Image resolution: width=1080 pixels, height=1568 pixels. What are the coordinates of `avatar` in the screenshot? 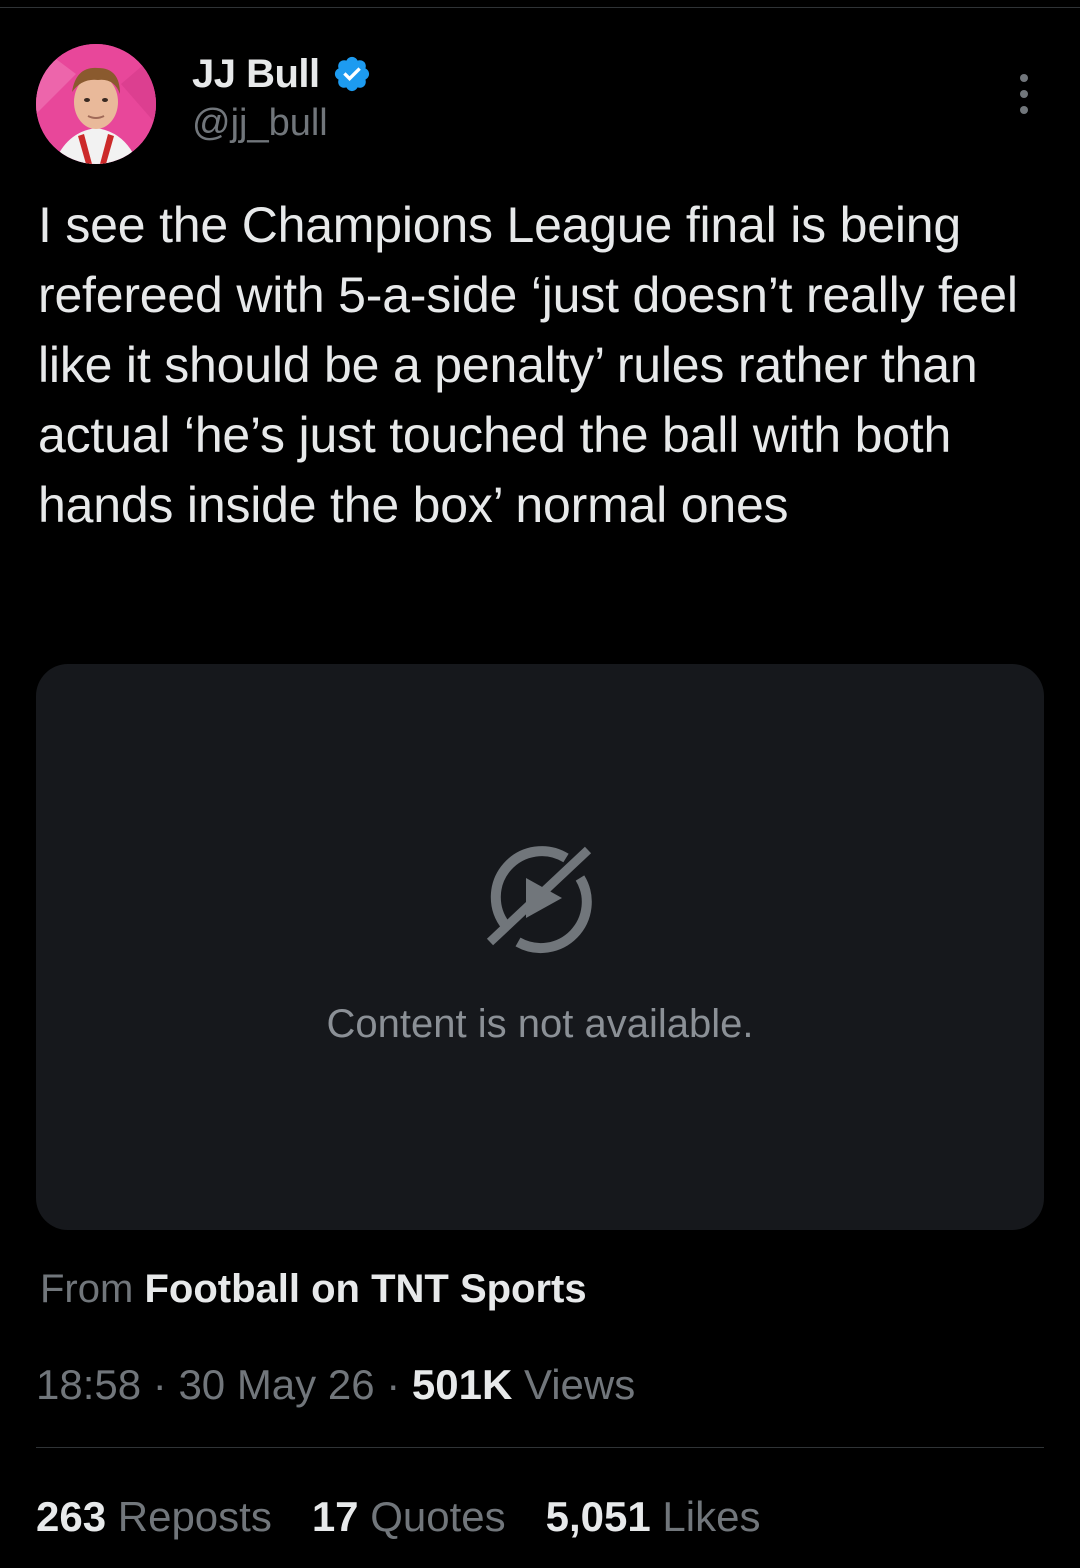 It's located at (96, 104).